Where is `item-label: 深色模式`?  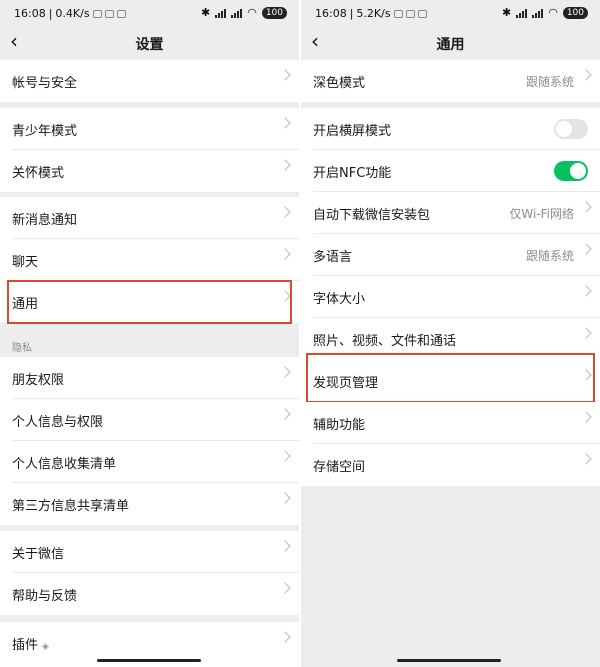
item-label: 深色模式 is located at coordinates (339, 83).